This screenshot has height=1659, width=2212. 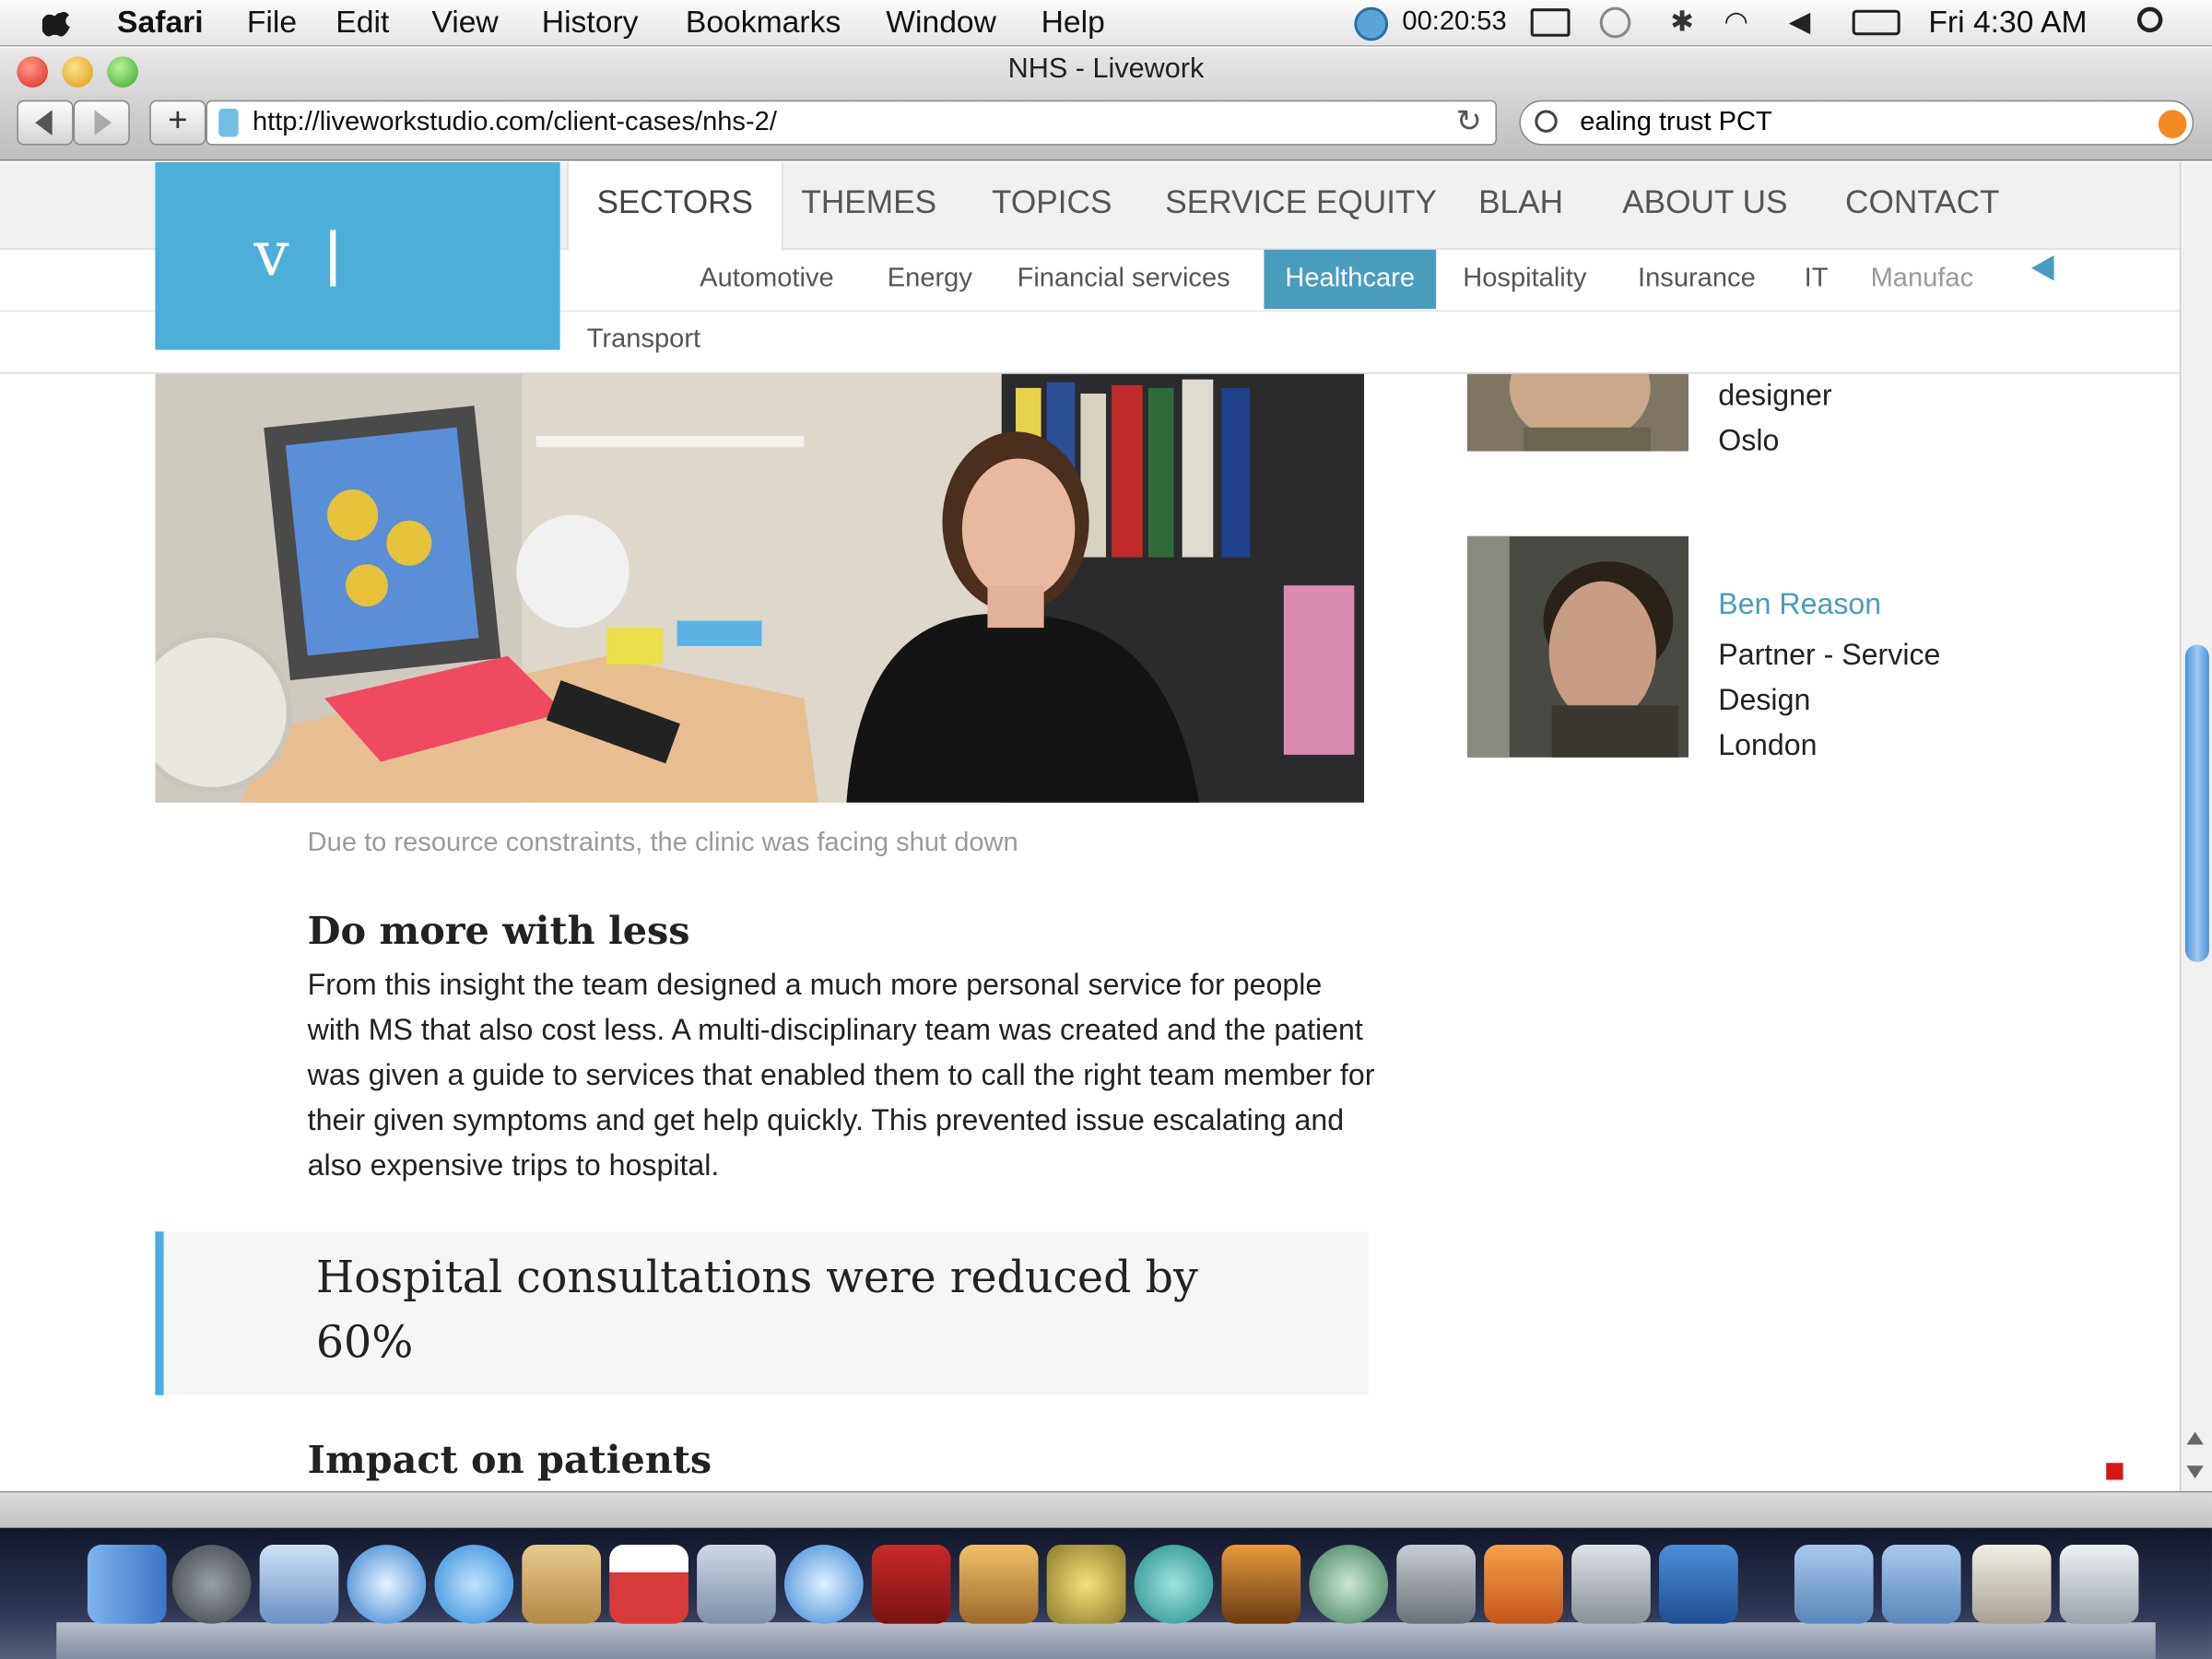 I want to click on subnav-insurance: Insurance, so click(x=1697, y=279).